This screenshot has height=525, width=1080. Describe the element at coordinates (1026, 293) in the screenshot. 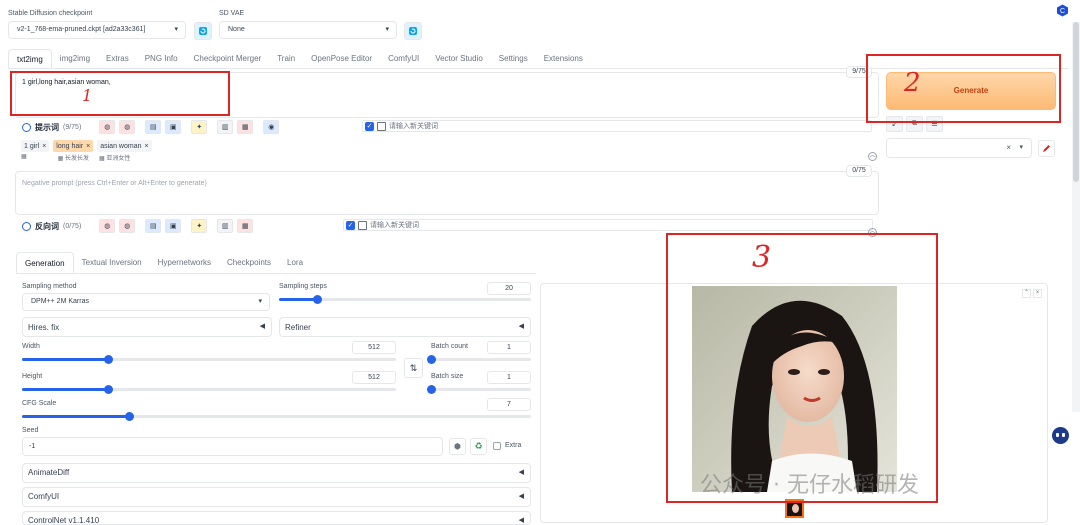

I see `fullscreen-icon: ⌃` at that location.